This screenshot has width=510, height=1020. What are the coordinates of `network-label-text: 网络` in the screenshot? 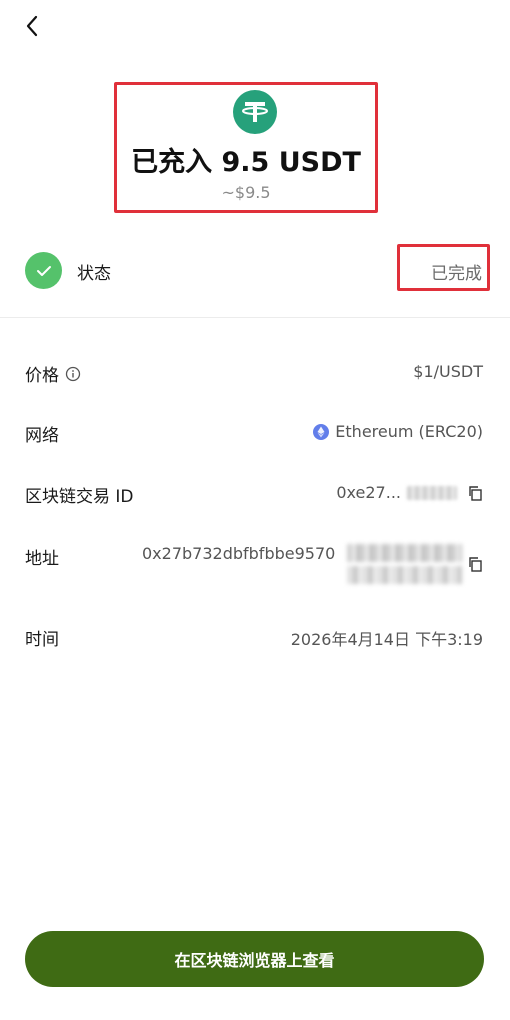 It's located at (42, 436).